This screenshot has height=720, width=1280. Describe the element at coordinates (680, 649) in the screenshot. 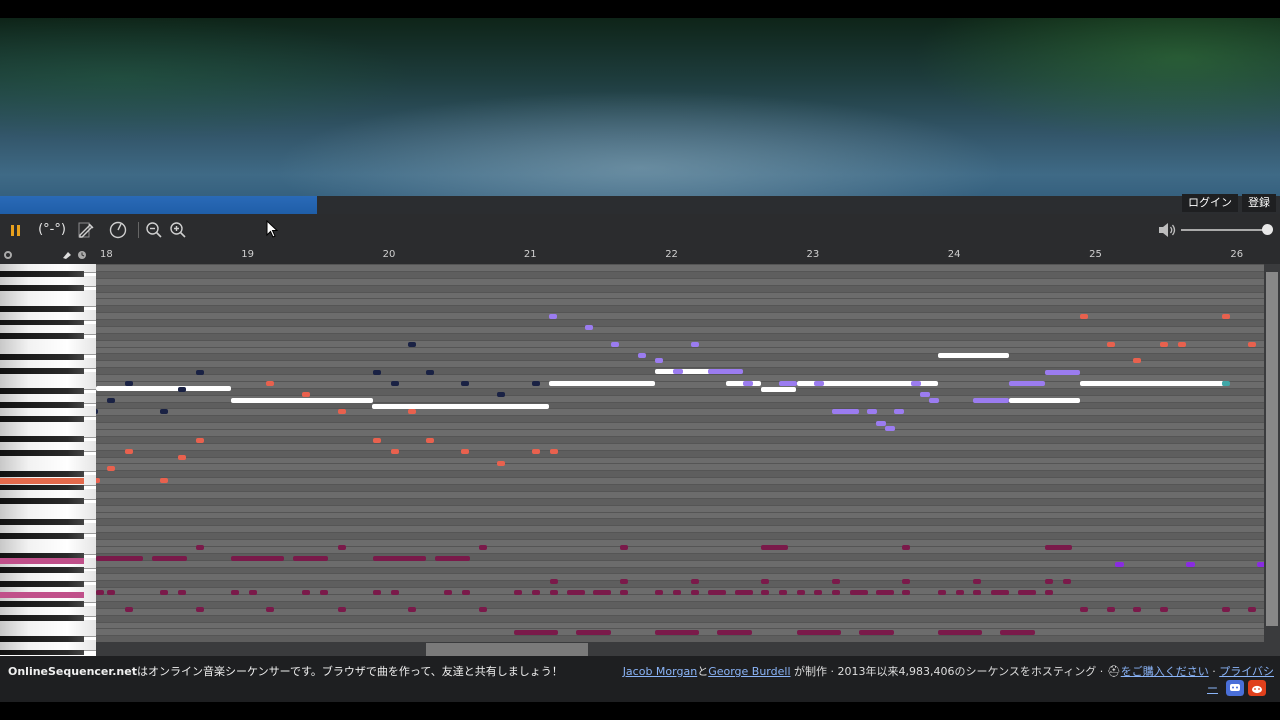

I see `horizontal-scrollbar` at that location.